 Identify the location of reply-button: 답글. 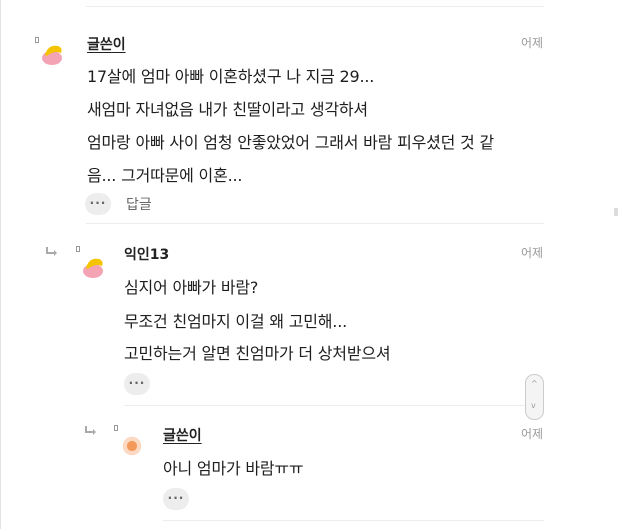
(139, 204).